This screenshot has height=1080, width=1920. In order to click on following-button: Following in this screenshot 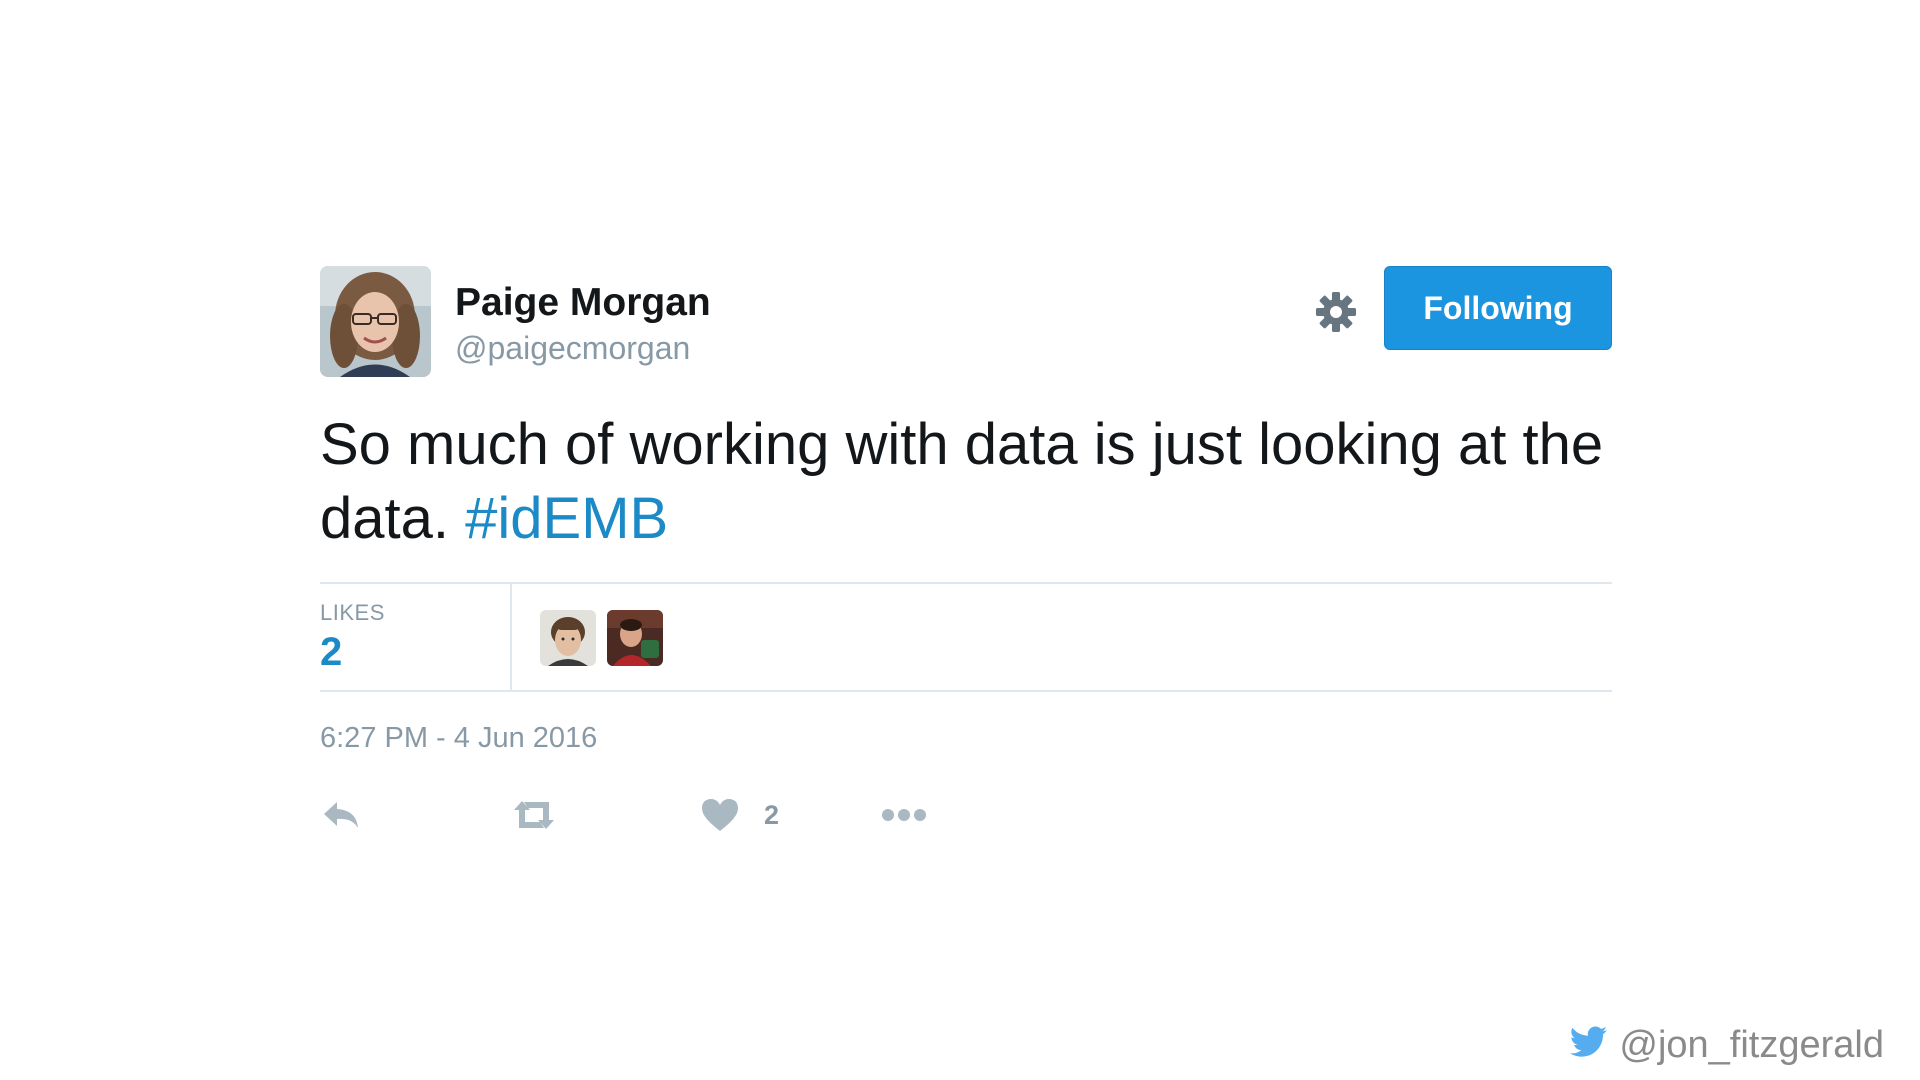, I will do `click(1498, 308)`.